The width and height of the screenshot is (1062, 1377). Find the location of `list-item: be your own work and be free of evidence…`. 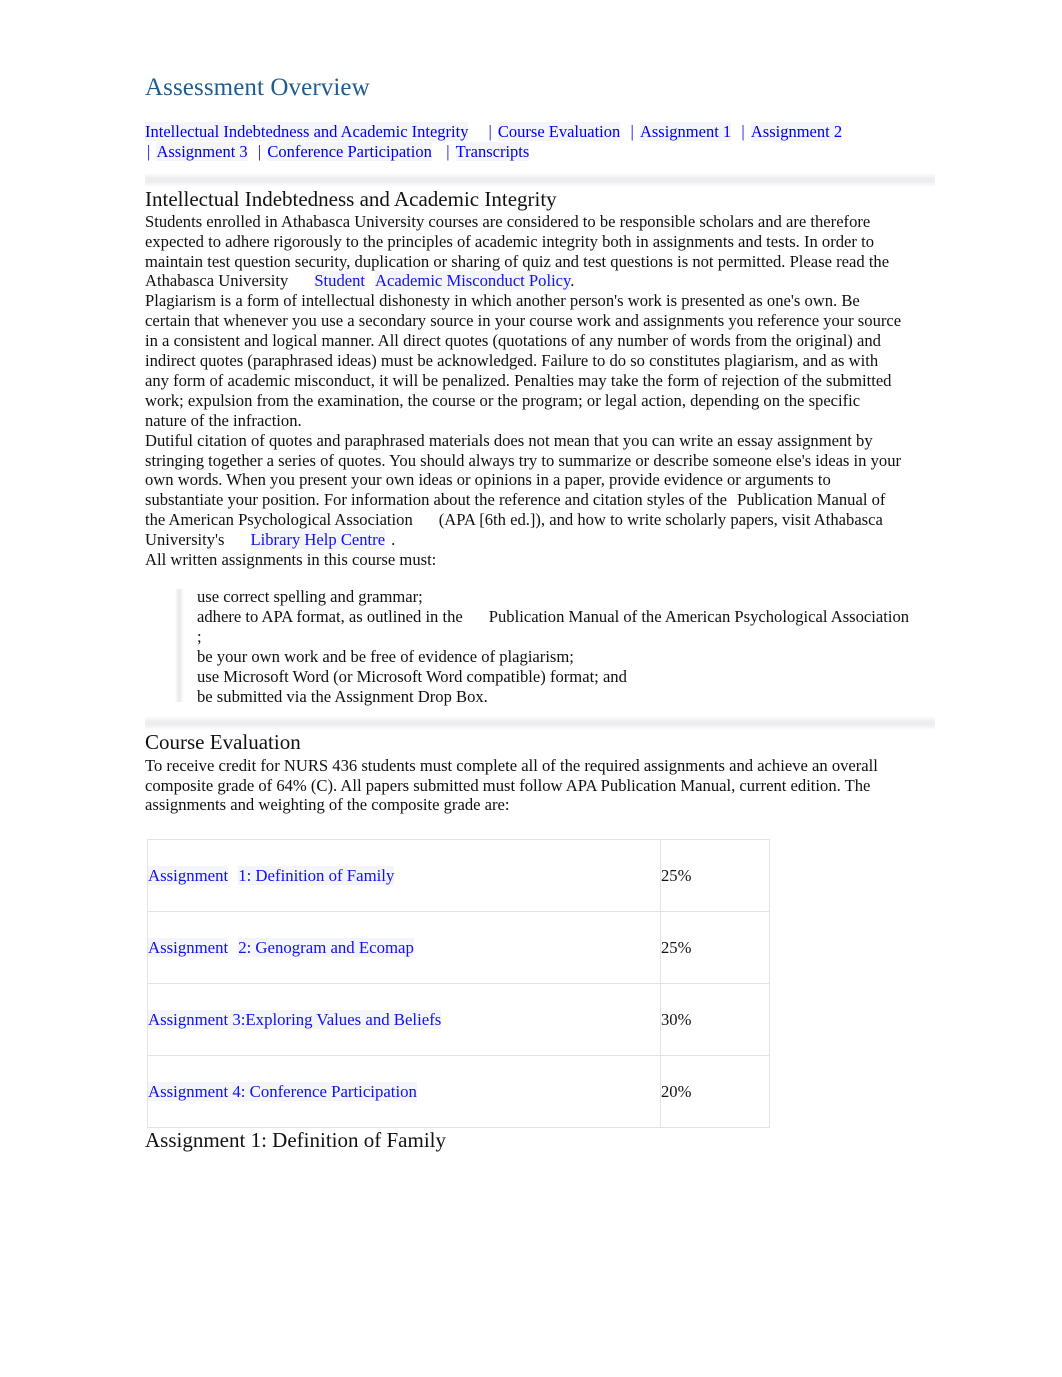

list-item: be your own work and be free of evidence… is located at coordinates (385, 656).